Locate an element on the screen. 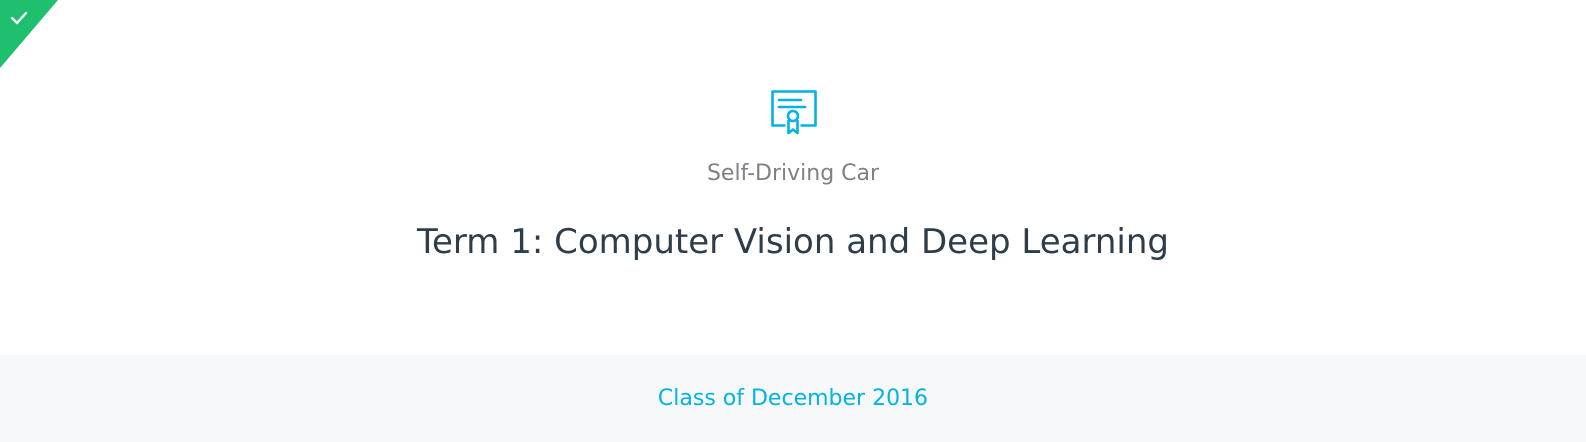 Image resolution: width=1586 pixels, height=442 pixels. completed-ribbon is located at coordinates (30, 34).